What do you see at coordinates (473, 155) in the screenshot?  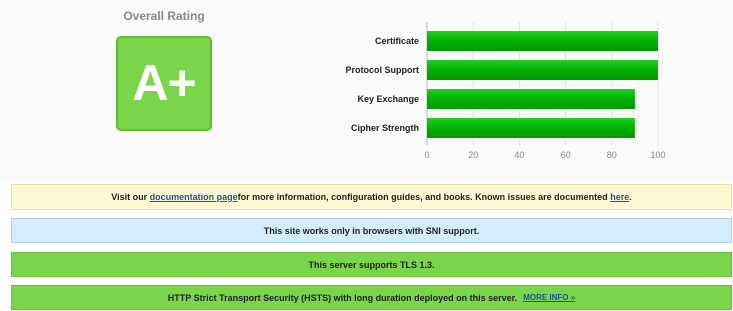 I see `x-tick-label: 20` at bounding box center [473, 155].